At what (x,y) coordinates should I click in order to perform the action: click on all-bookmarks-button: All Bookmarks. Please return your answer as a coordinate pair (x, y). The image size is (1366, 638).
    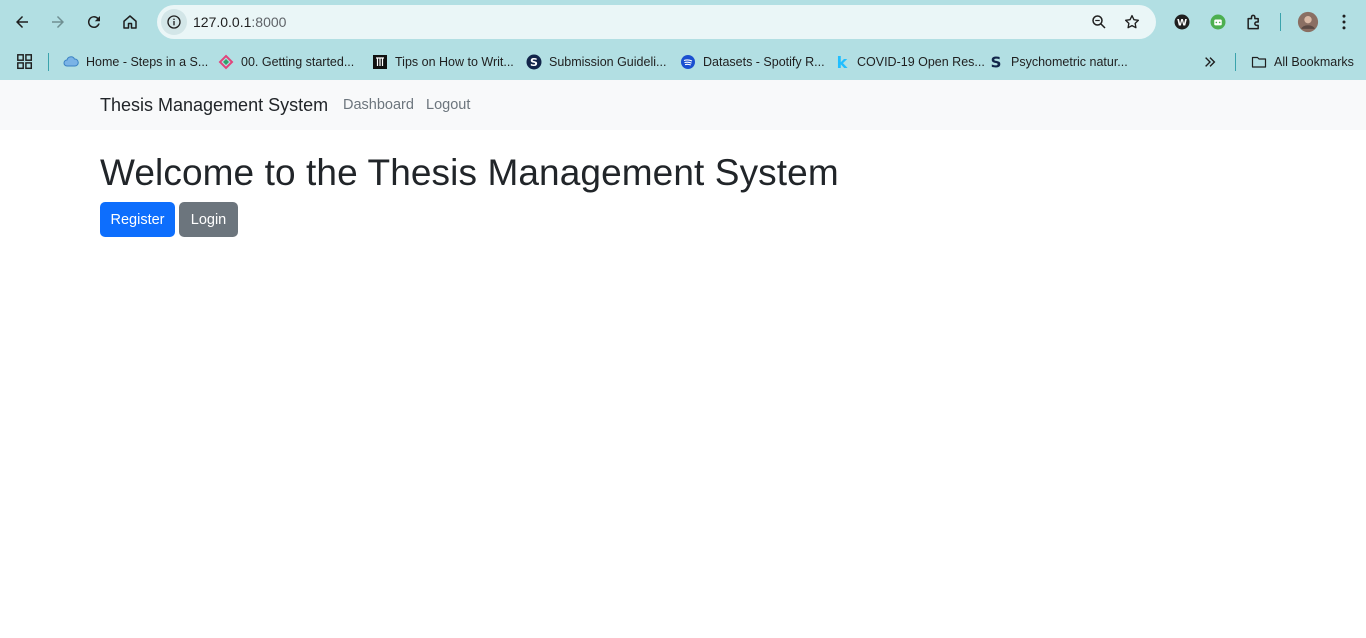
    Looking at the image, I should click on (1302, 62).